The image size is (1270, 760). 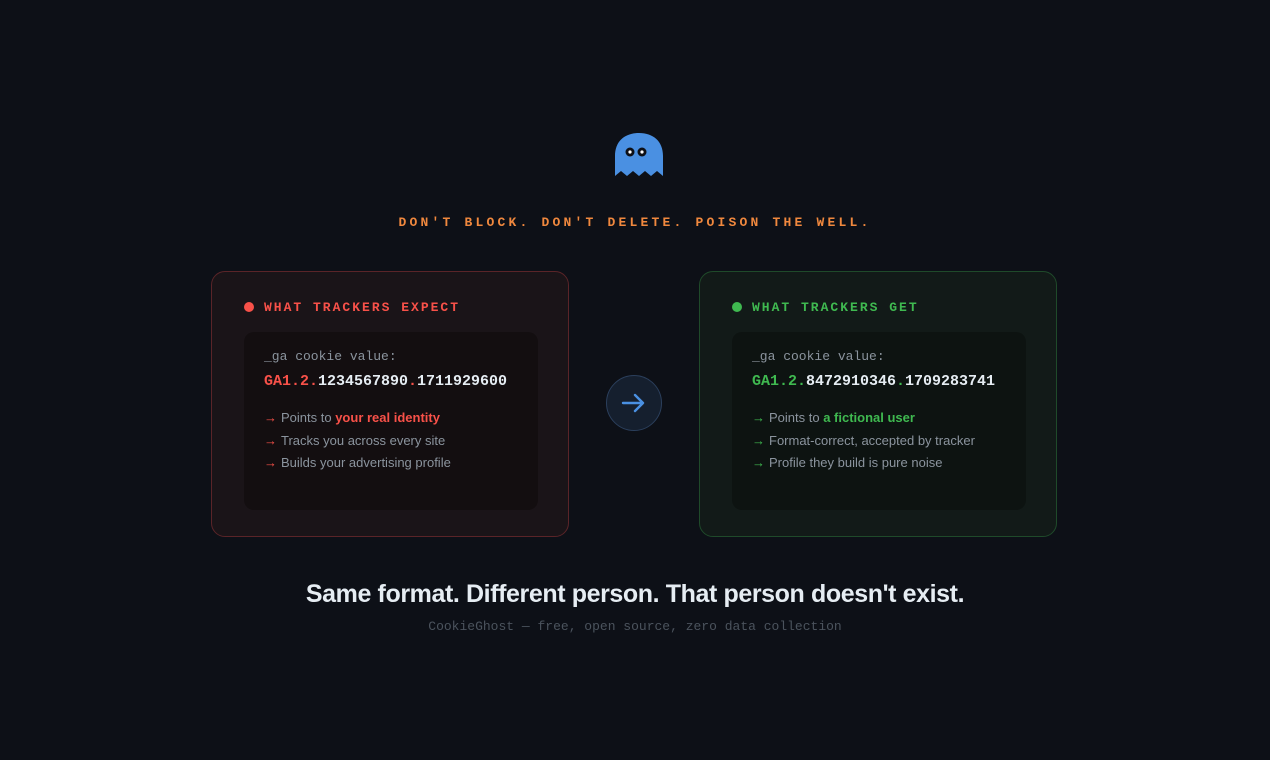 I want to click on point-text: Format-correct, accepted by tracker, so click(x=872, y=440).